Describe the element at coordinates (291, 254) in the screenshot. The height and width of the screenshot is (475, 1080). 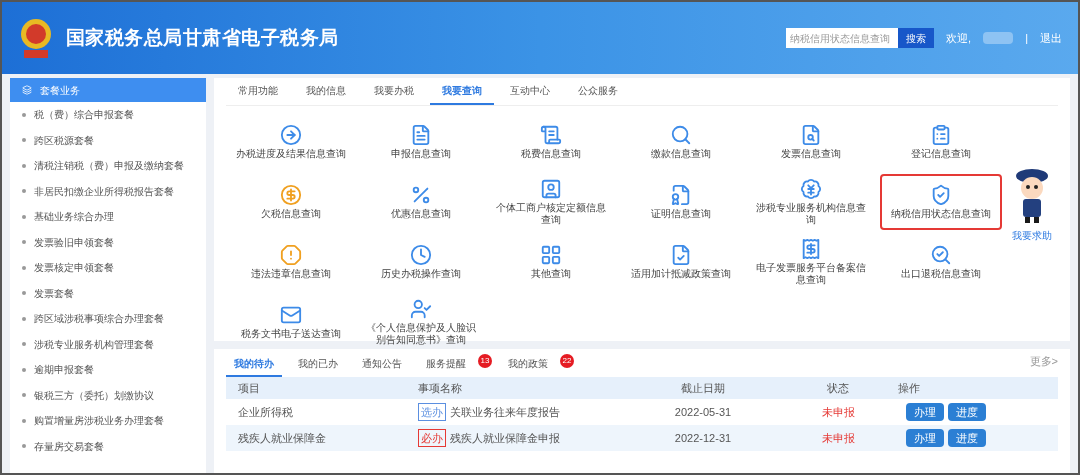
I see `warning-icon` at that location.